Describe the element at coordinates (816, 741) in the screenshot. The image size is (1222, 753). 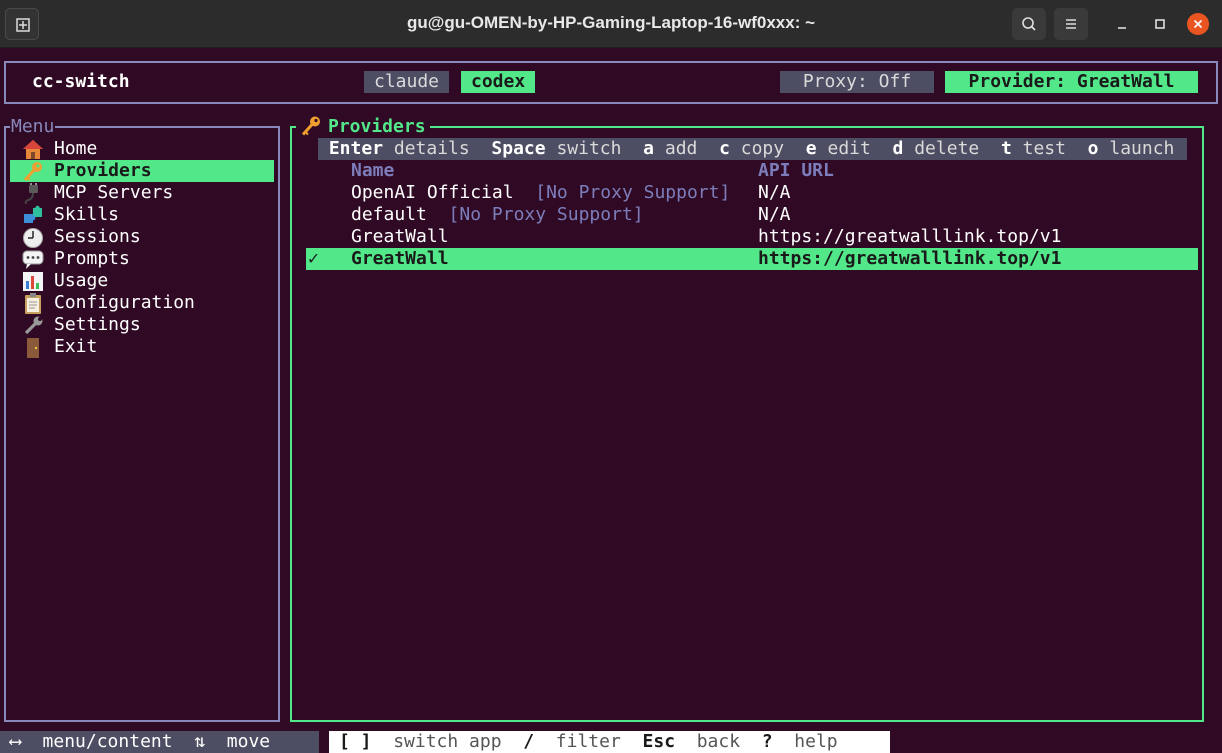
I see `hint-help: help` at that location.